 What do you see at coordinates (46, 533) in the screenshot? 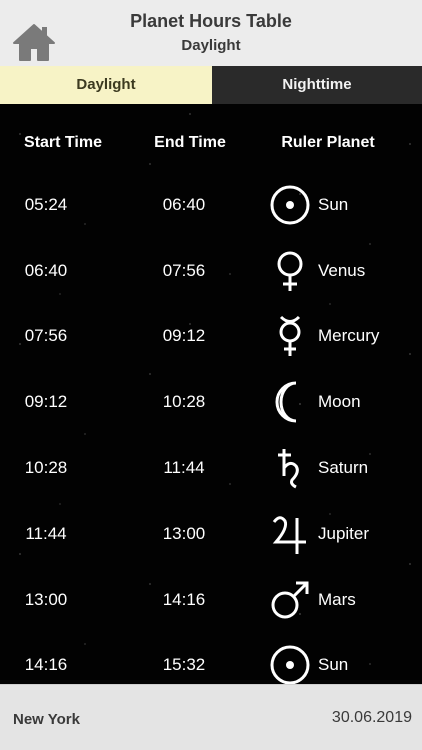
I see `start-time: 11:44` at bounding box center [46, 533].